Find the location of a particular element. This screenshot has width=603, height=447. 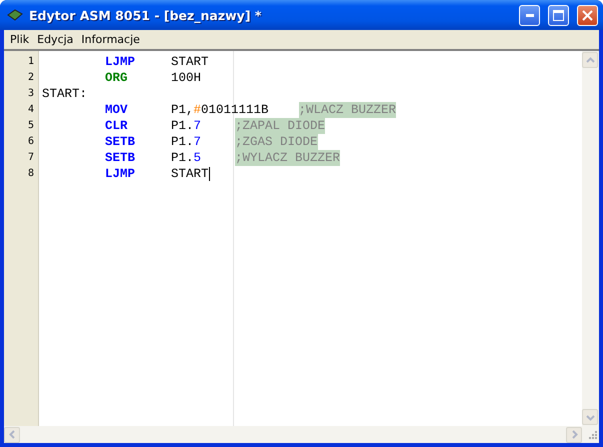

close-icon is located at coordinates (587, 15).